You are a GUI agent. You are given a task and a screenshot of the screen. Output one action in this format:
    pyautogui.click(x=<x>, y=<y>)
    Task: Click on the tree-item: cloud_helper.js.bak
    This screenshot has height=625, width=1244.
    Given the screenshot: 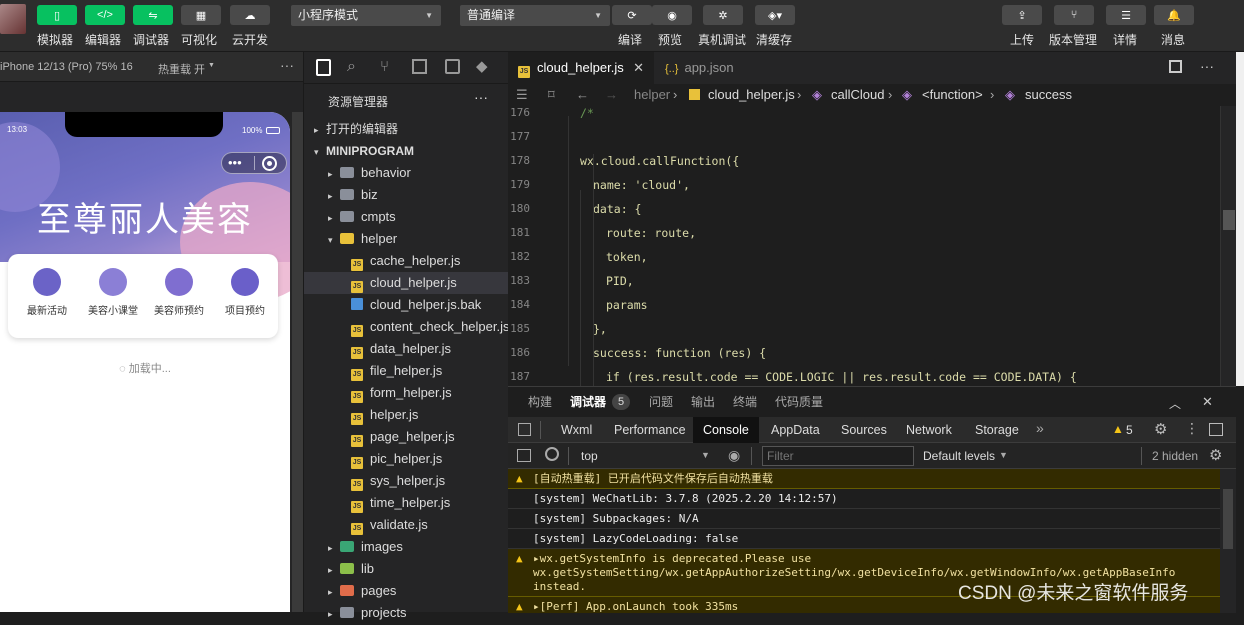 What is the action you would take?
    pyautogui.click(x=406, y=305)
    